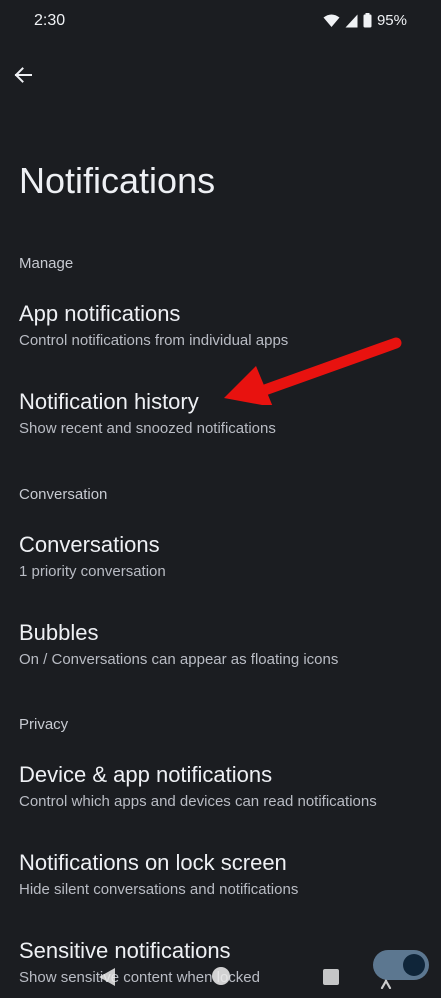  I want to click on section-header-conversation: Conversation, so click(63, 494).